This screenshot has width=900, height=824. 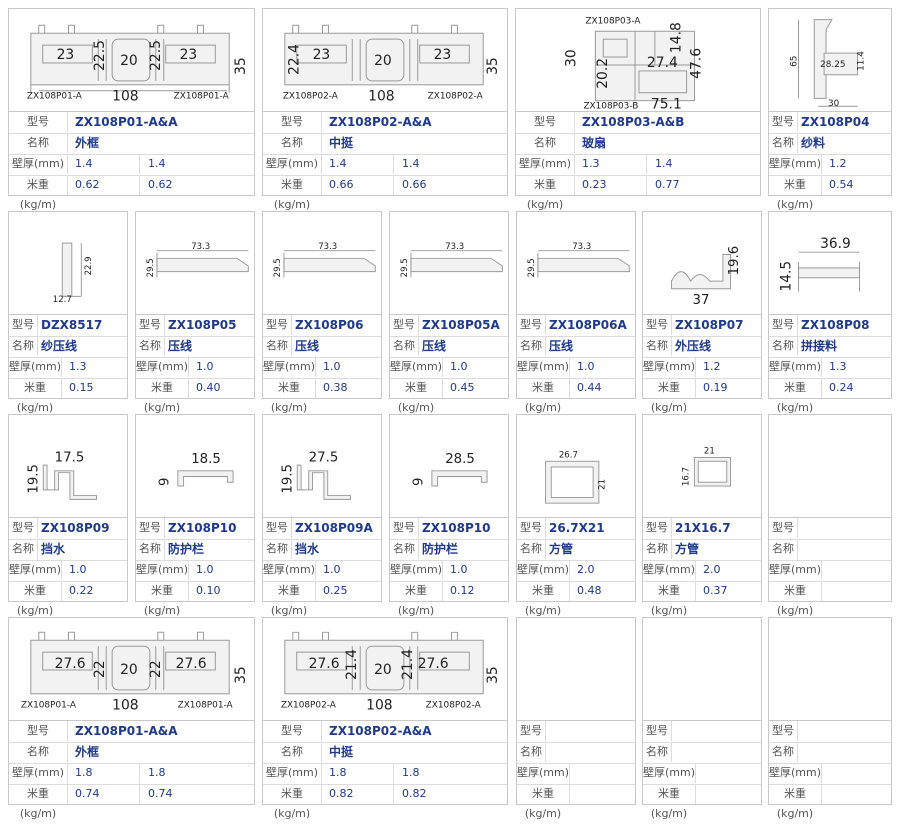 What do you see at coordinates (835, 244) in the screenshot?
I see `dim-w: 36.9` at bounding box center [835, 244].